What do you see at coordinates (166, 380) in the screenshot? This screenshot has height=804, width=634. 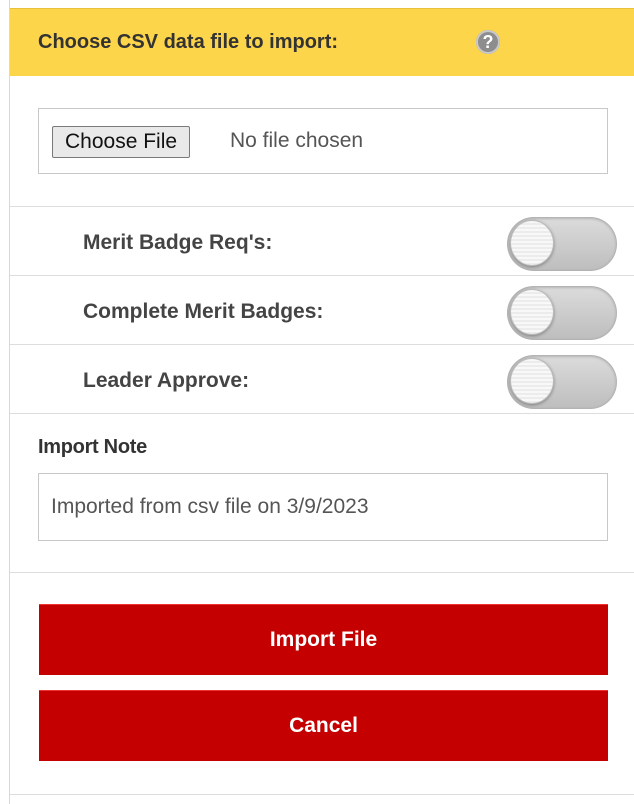 I see `toggle-label: Leader Approve:` at bounding box center [166, 380].